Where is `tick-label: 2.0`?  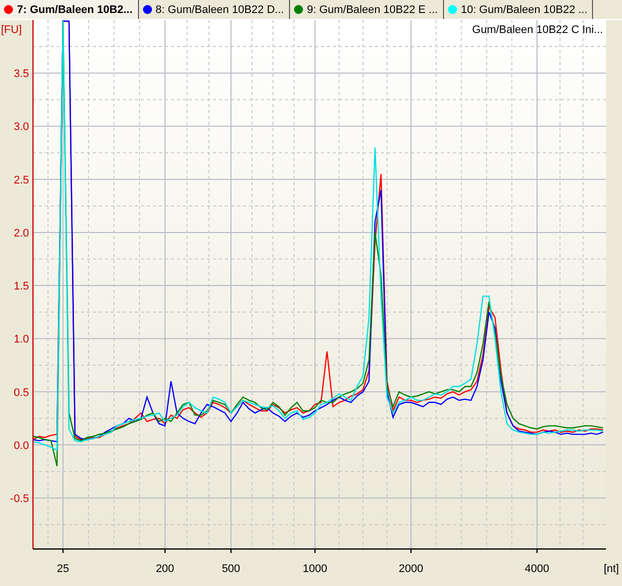
tick-label: 2.0 is located at coordinates (21, 233).